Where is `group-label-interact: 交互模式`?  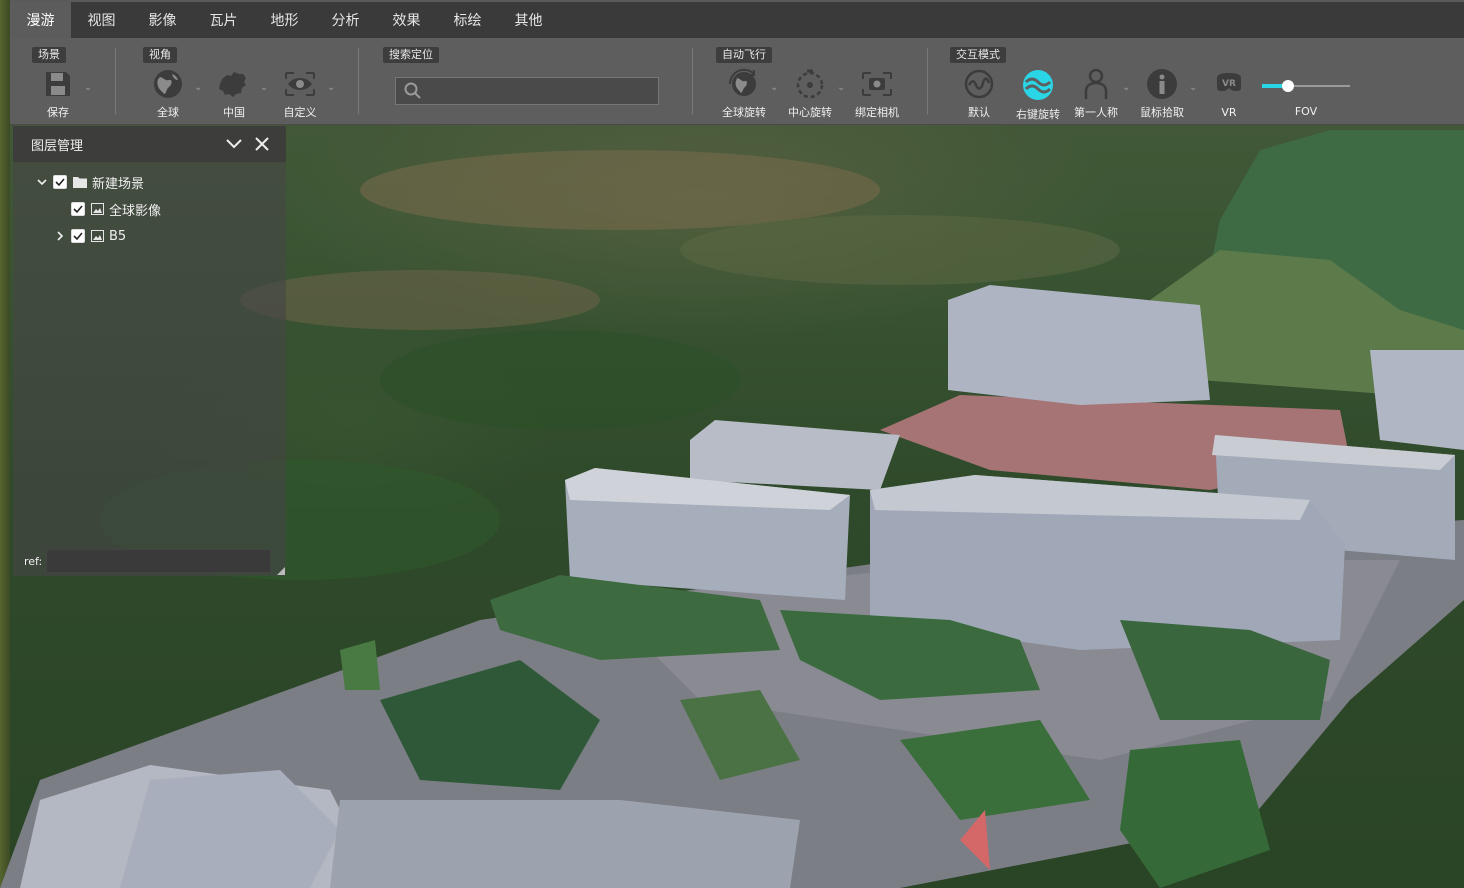 group-label-interact: 交互模式 is located at coordinates (978, 55).